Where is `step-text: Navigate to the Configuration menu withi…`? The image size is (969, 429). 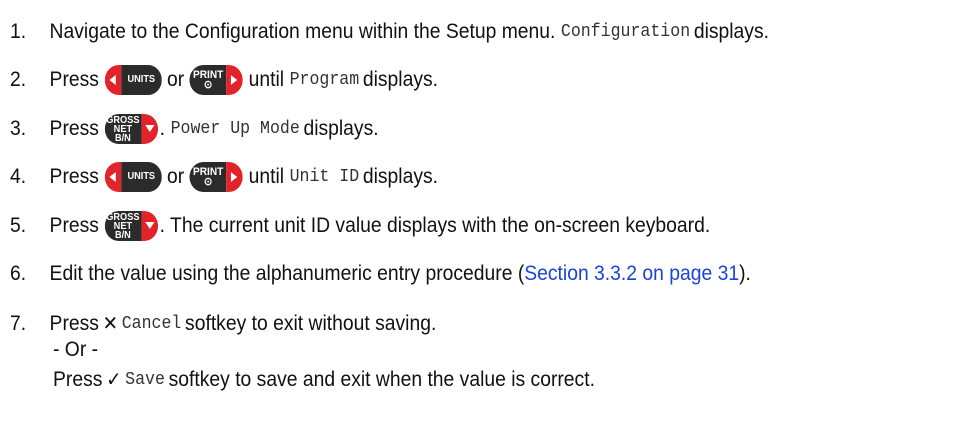 step-text: Navigate to the Configuration menu withi… is located at coordinates (302, 31).